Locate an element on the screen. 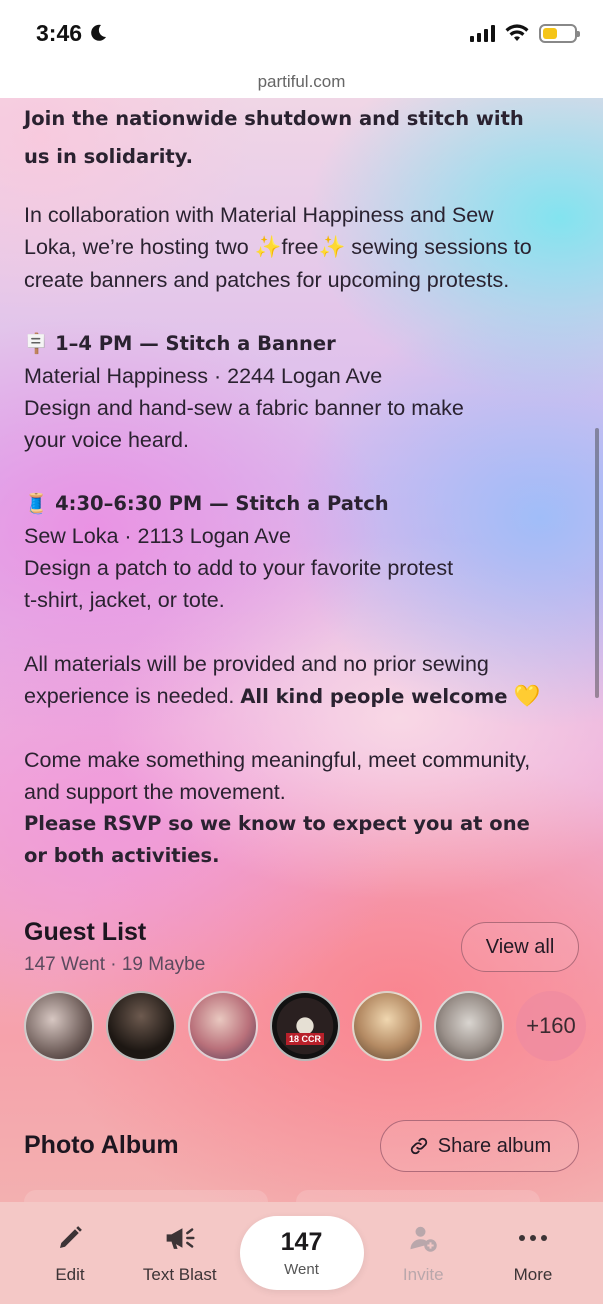 This screenshot has height=1304, width=603. avatar: 18 CCR is located at coordinates (305, 1026).